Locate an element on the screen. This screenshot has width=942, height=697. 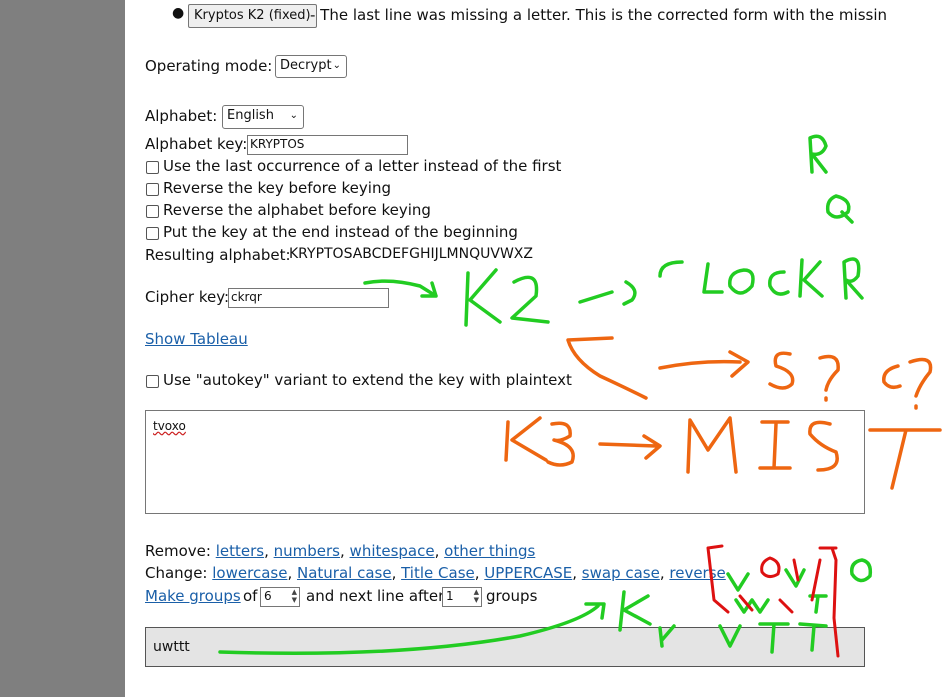
orange-arrow-k3 is located at coordinates (630, 447).